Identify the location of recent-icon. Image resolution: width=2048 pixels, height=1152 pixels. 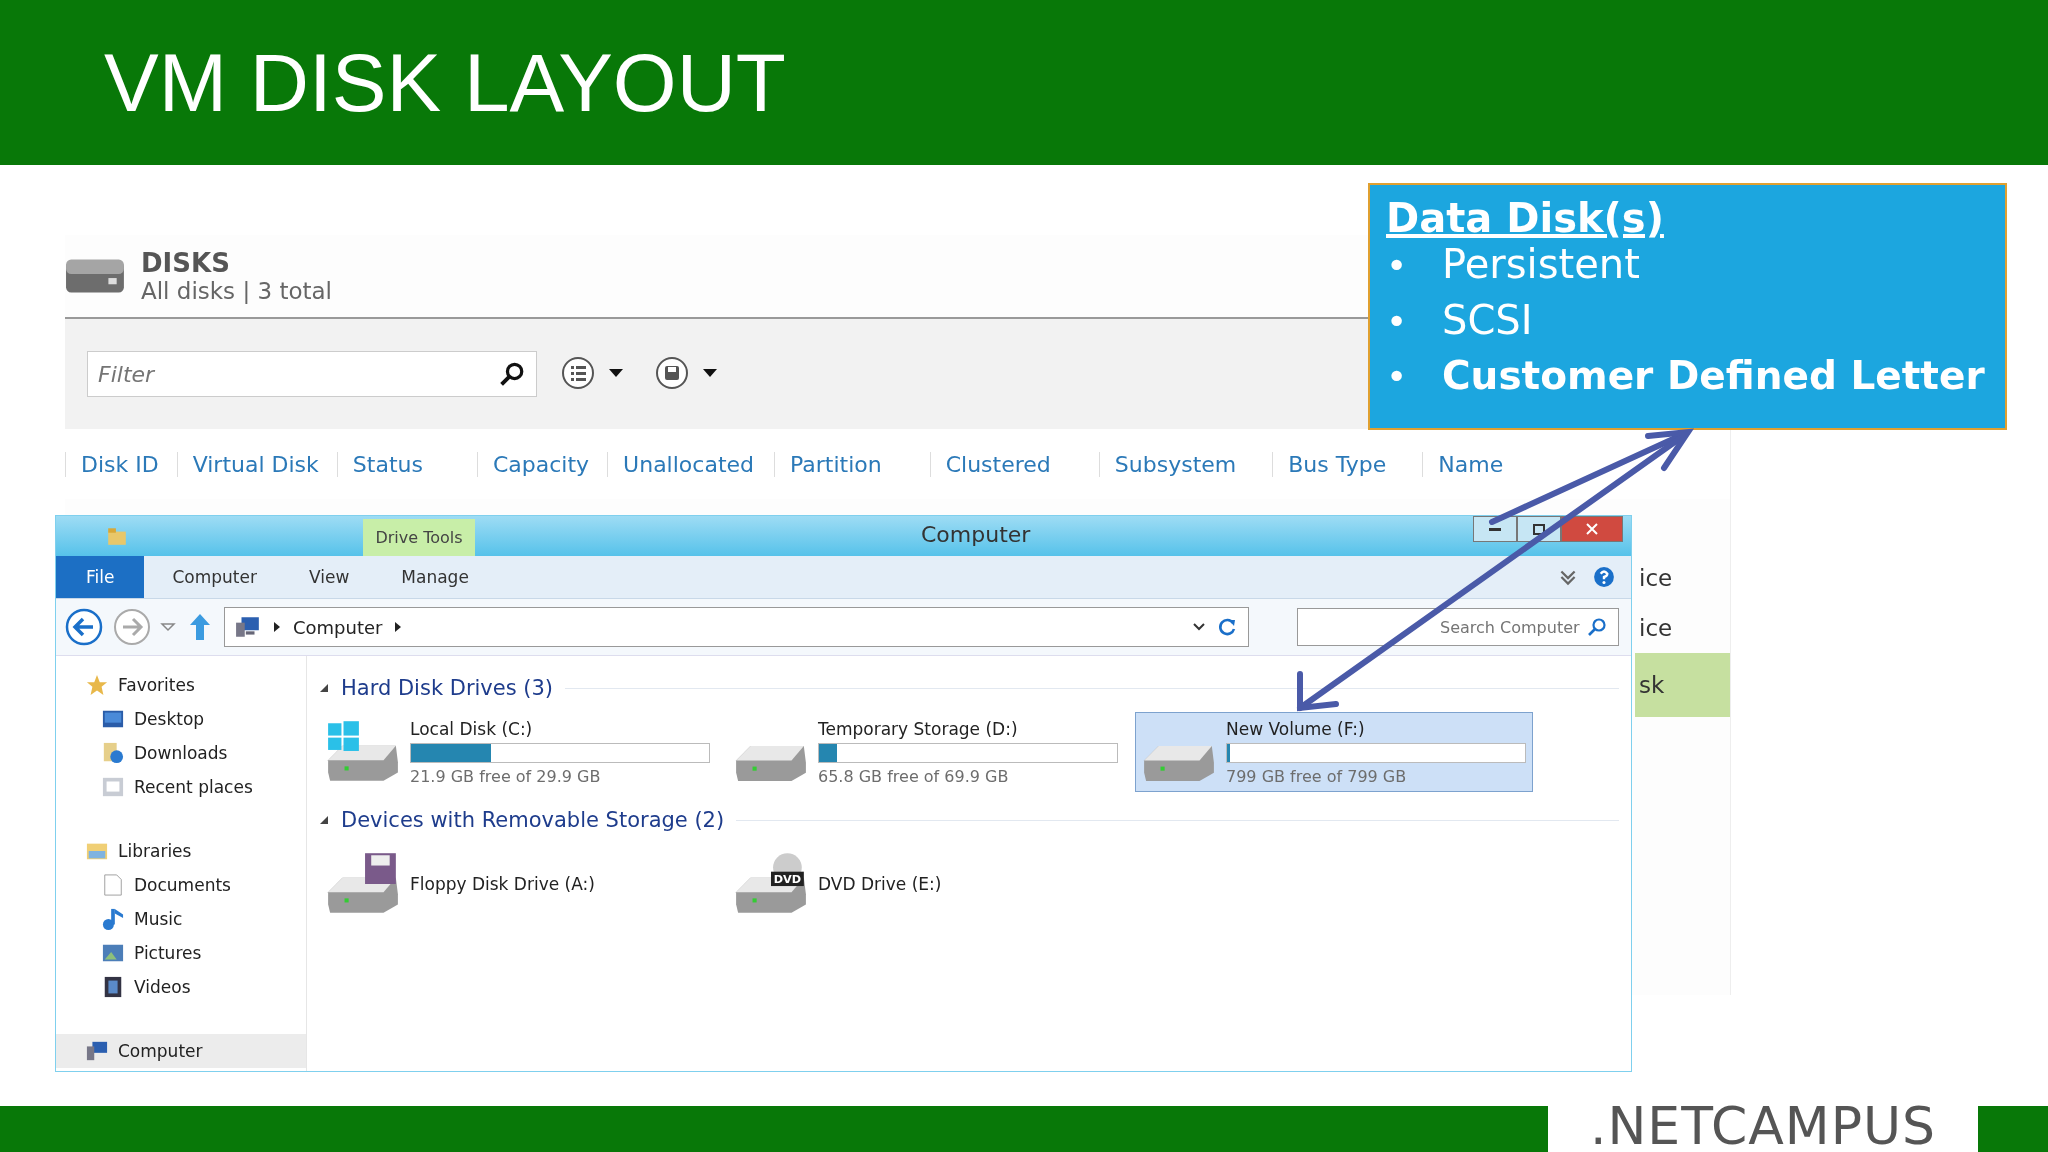
(113, 787).